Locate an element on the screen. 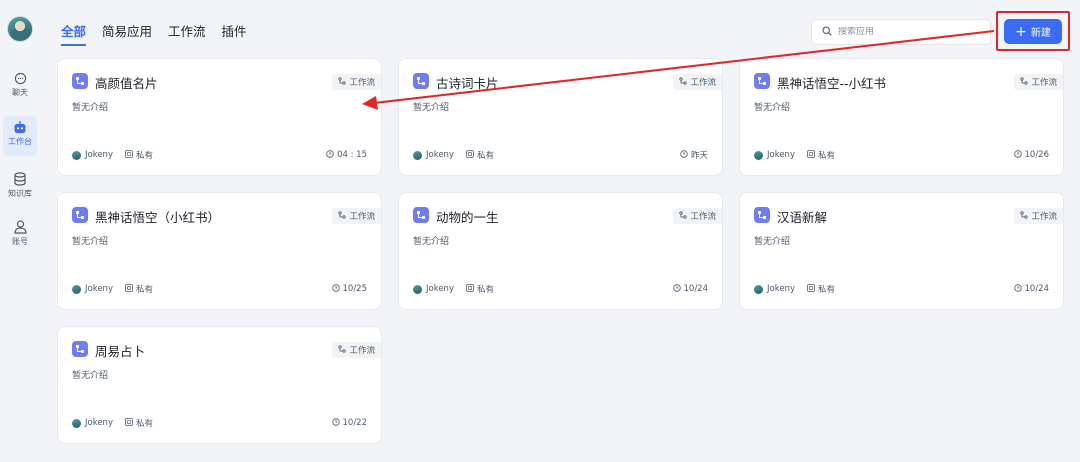  app-card: 汉语新解 工作流 暂无介绍 Jokeny 私有 10/24 is located at coordinates (901, 251).